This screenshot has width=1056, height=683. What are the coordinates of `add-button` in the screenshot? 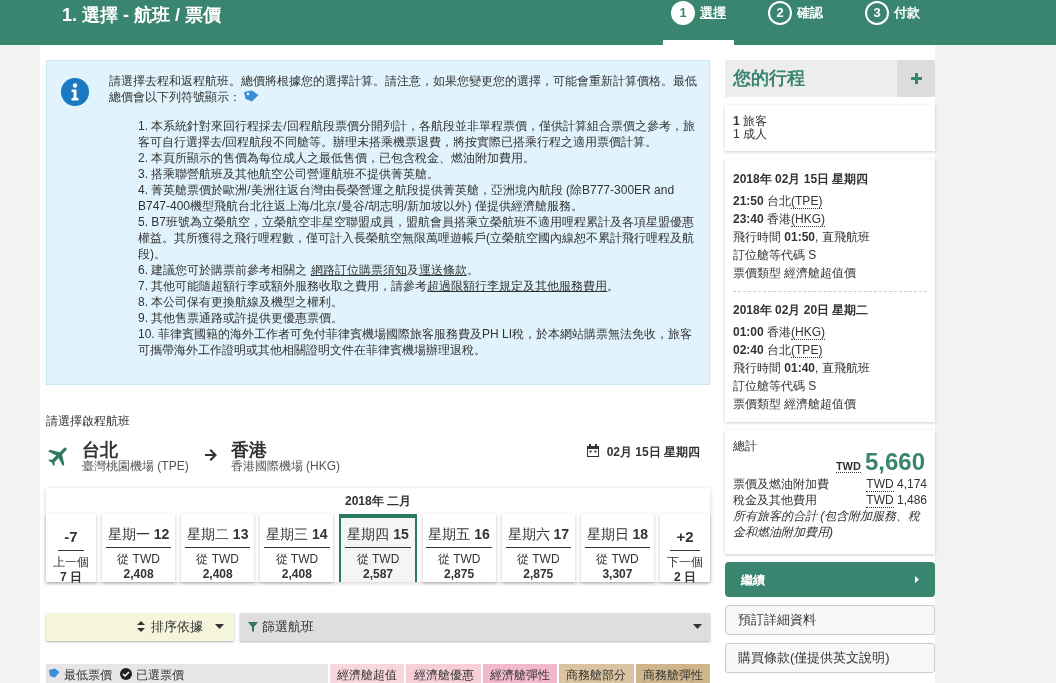 It's located at (916, 78).